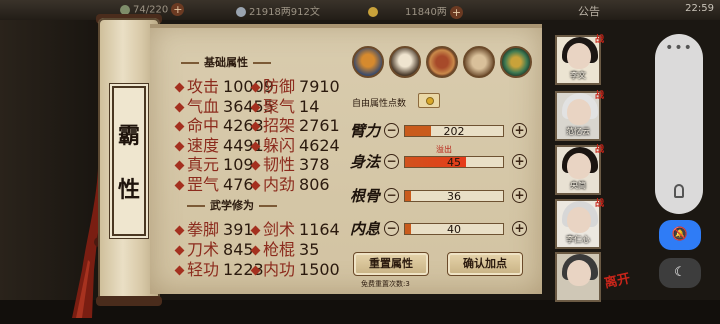 Image resolution: width=720 pixels, height=324 pixels. I want to click on martial-stat: 轻功 1223, so click(219, 268).